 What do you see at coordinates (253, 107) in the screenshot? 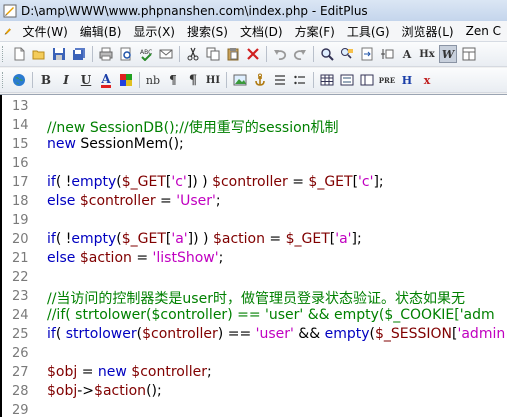
I see `code-line: 13` at bounding box center [253, 107].